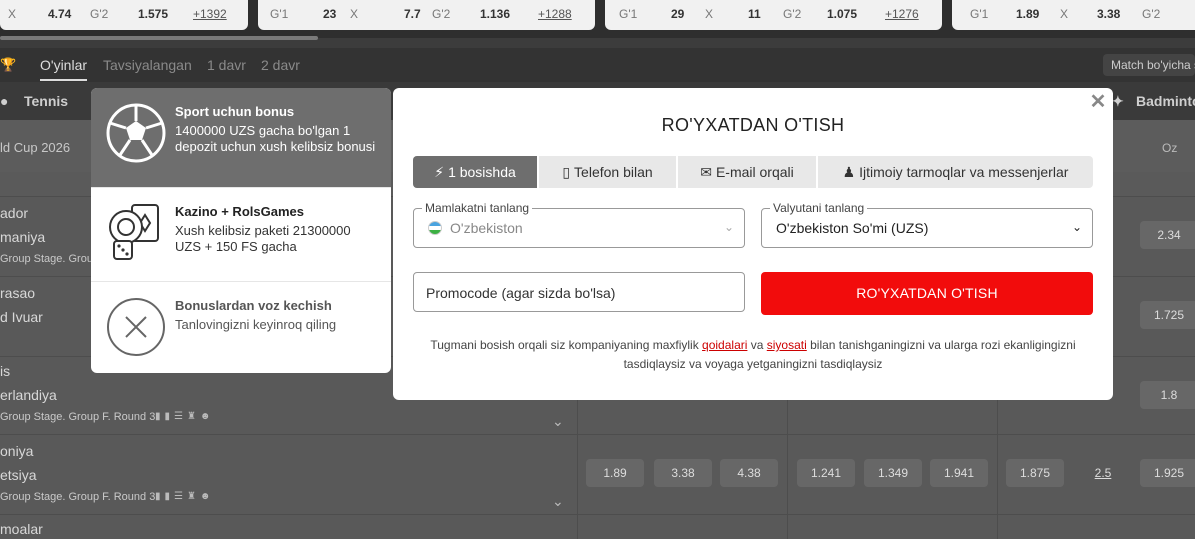  Describe the element at coordinates (579, 224) in the screenshot. I see `country-select: Mamlakatni tanlang O'zbekiston ⌄` at that location.